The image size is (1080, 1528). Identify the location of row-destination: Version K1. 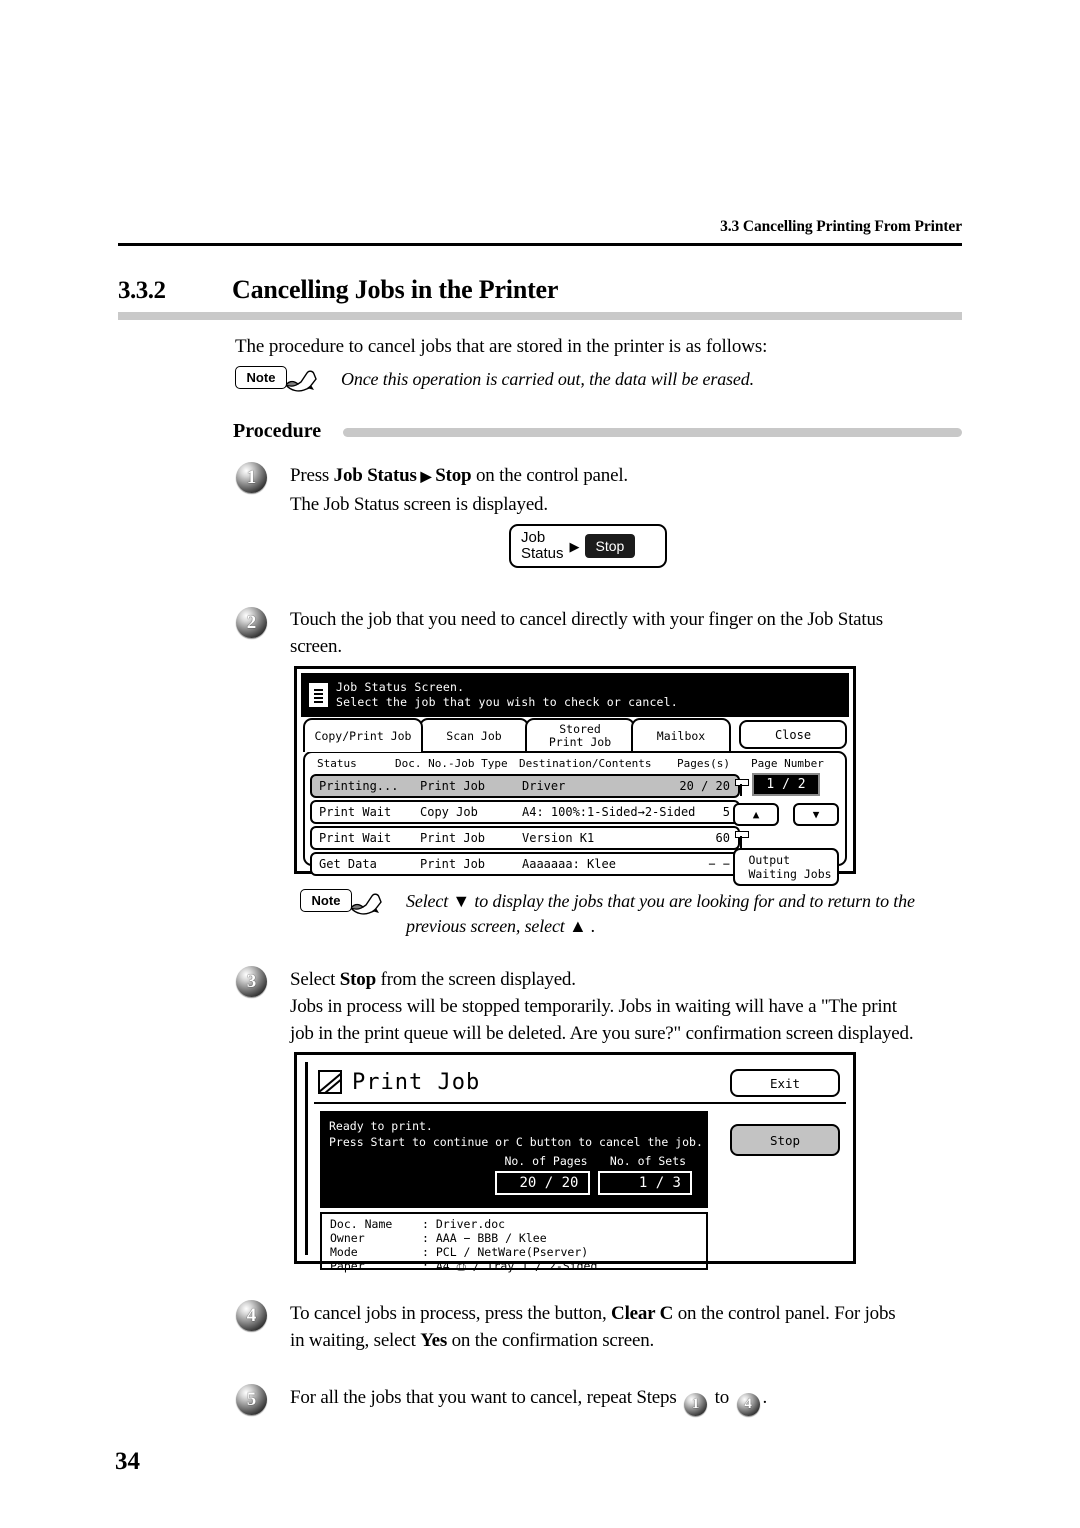
(558, 838).